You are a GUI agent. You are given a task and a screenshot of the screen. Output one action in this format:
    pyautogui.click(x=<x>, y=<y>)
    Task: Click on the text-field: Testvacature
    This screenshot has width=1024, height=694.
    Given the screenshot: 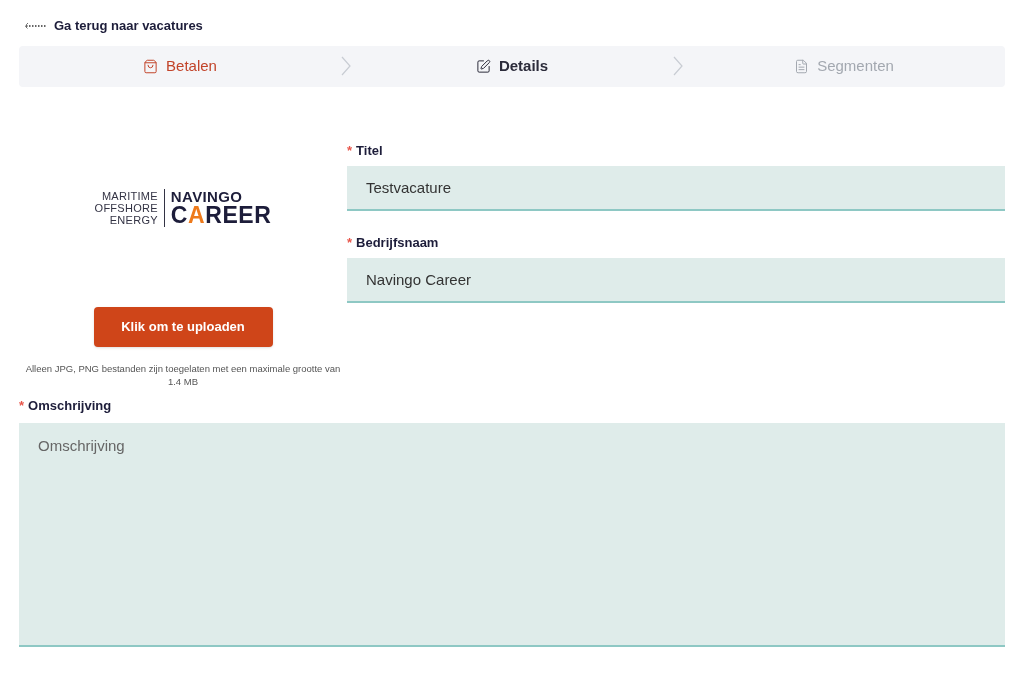 What is the action you would take?
    pyautogui.click(x=676, y=188)
    